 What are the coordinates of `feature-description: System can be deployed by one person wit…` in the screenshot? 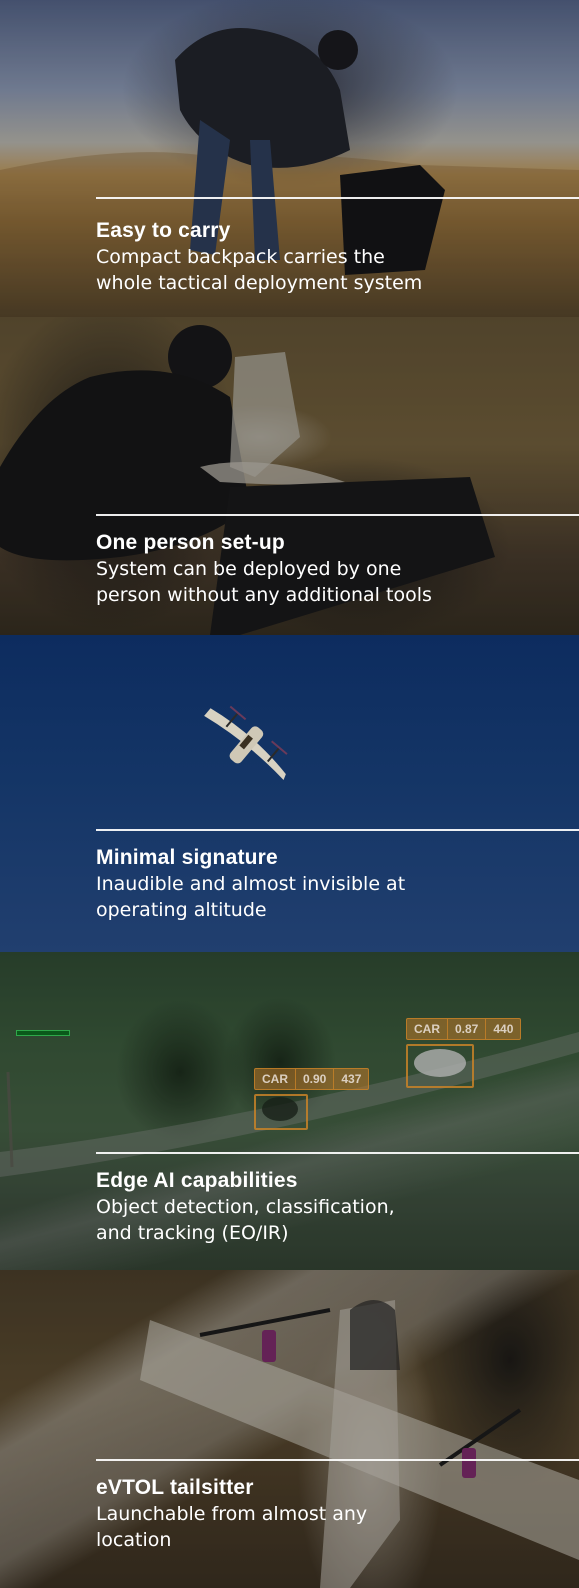 It's located at (264, 582).